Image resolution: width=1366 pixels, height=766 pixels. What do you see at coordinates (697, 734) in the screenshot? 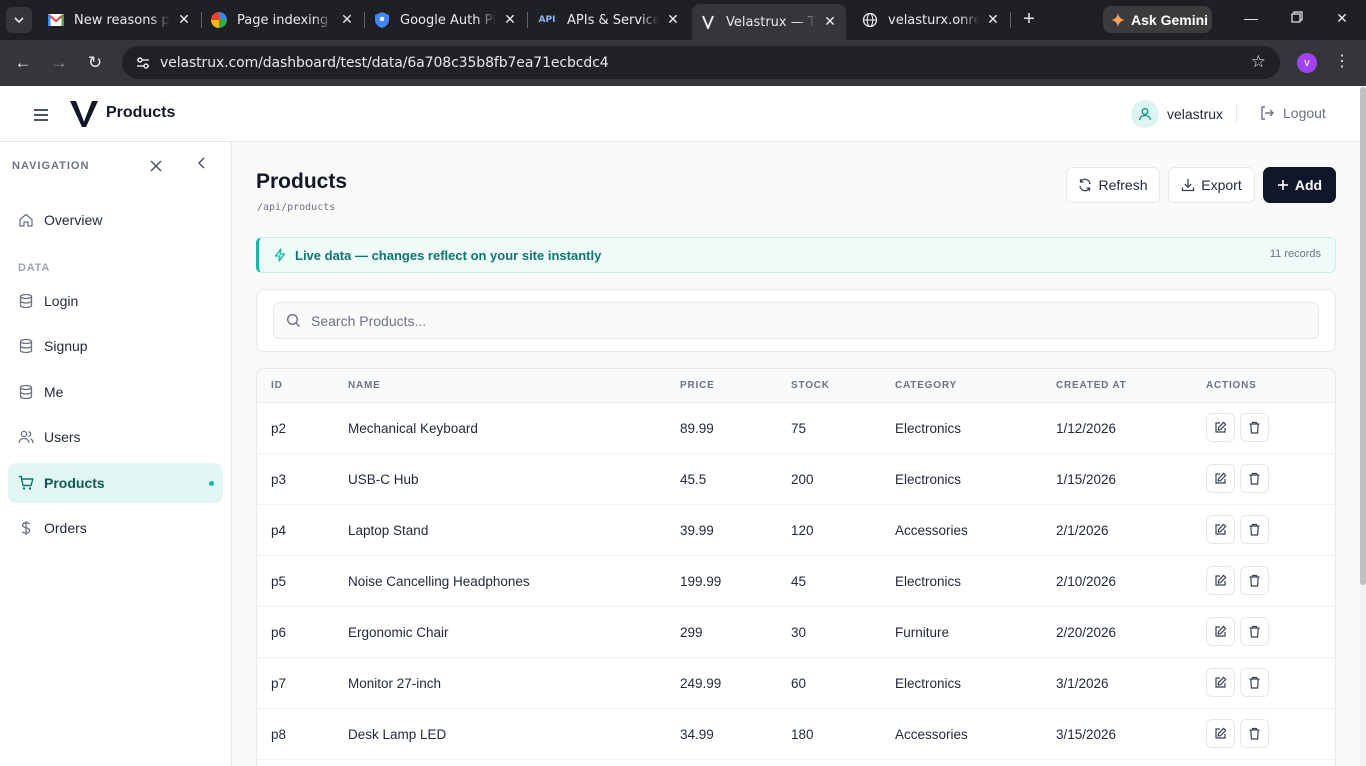
I see `cell-price: 34.99` at bounding box center [697, 734].